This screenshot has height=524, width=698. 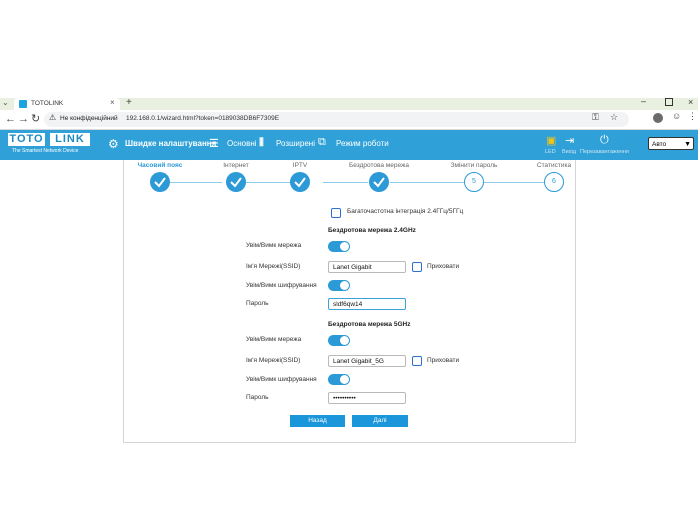 I want to click on nav-advanced: Розширені, so click(x=295, y=144).